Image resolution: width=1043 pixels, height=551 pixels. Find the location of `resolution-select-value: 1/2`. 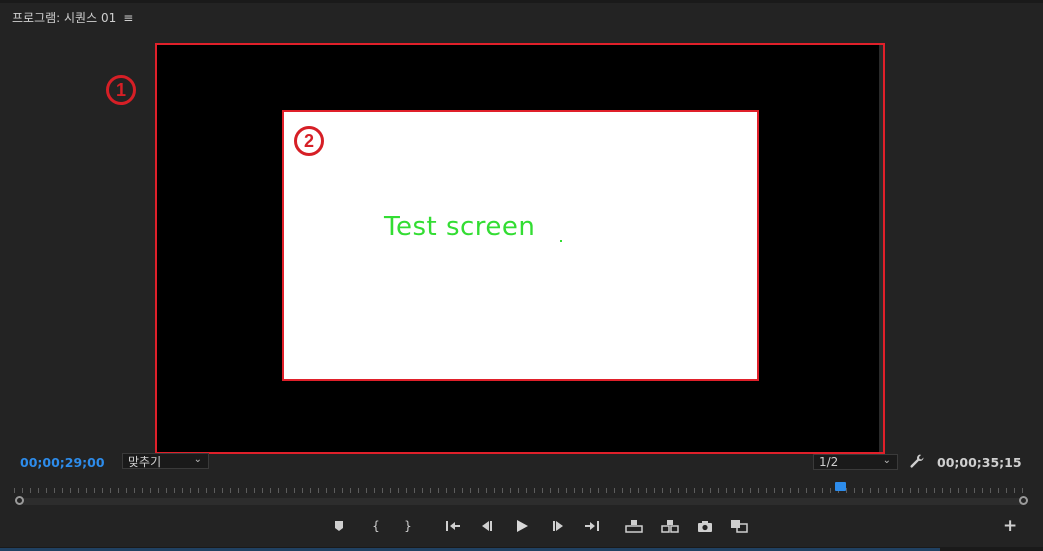

resolution-select-value: 1/2 is located at coordinates (829, 462).